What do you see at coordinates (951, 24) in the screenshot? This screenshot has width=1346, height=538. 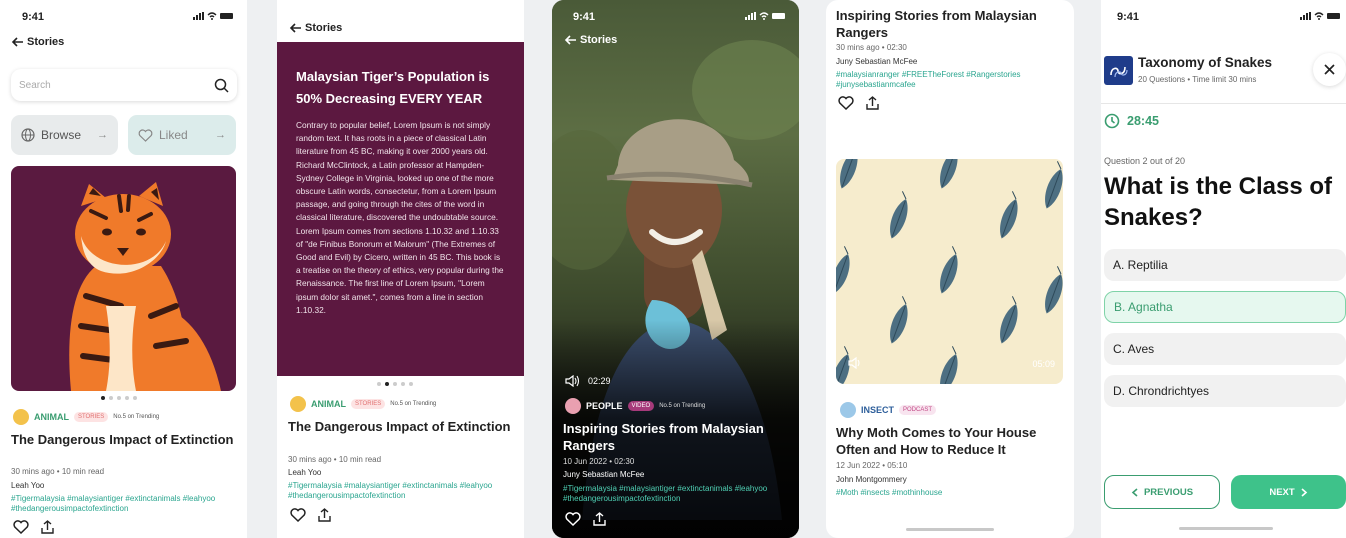 I see `story-title-top: Inspiring Stories from Malaysian Rangers` at bounding box center [951, 24].